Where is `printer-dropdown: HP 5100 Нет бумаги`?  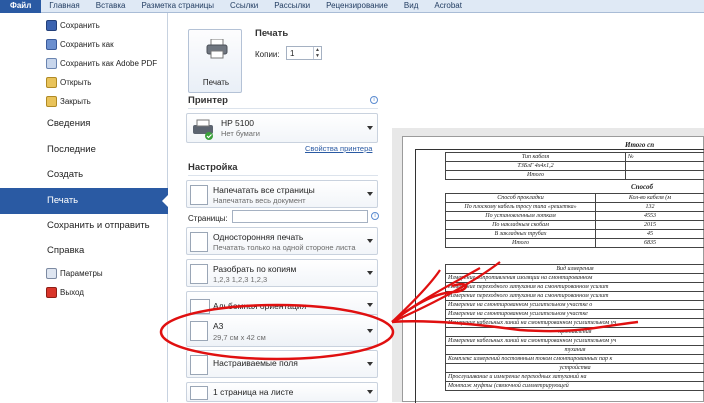 printer-dropdown: HP 5100 Нет бумаги is located at coordinates (282, 128).